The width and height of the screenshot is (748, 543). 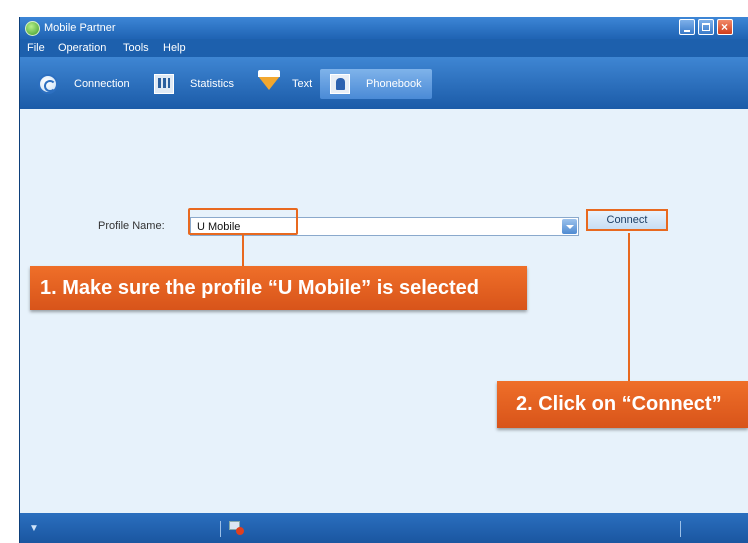 I want to click on minimize-icon, so click(x=687, y=31).